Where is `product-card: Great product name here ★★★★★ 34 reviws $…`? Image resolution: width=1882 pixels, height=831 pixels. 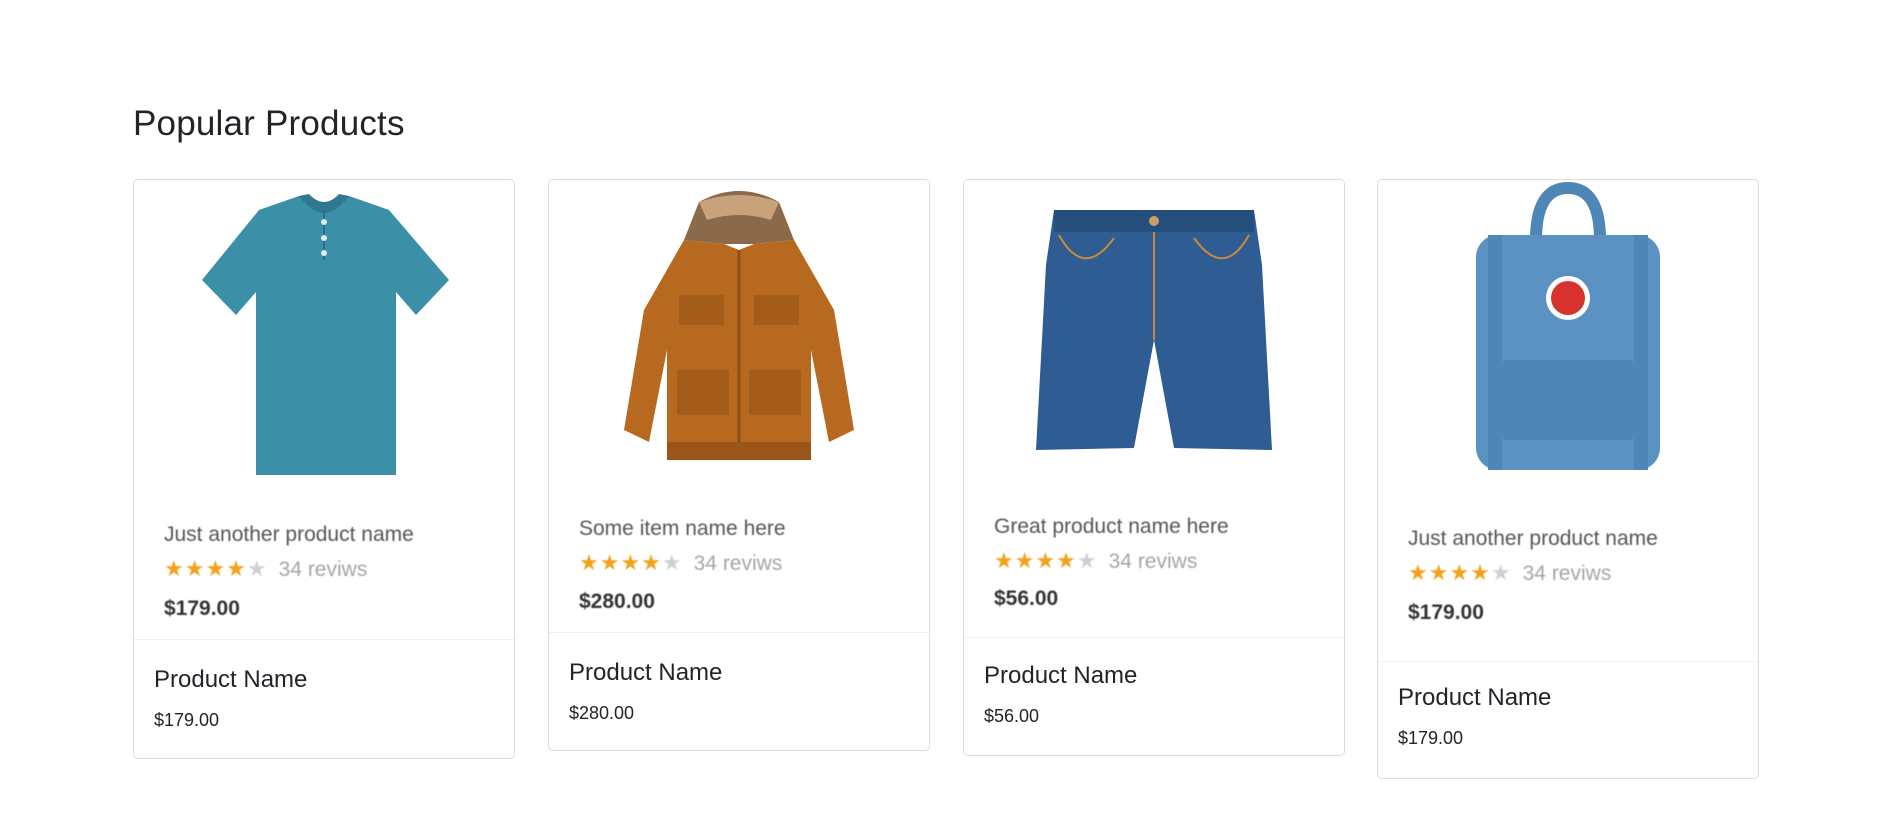 product-card: Great product name here ★★★★★ 34 reviws $… is located at coordinates (1154, 467).